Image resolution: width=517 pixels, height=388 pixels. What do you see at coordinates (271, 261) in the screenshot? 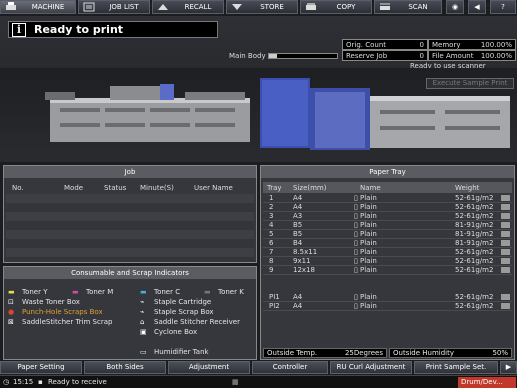
I see `tray-number: 8` at bounding box center [271, 261].